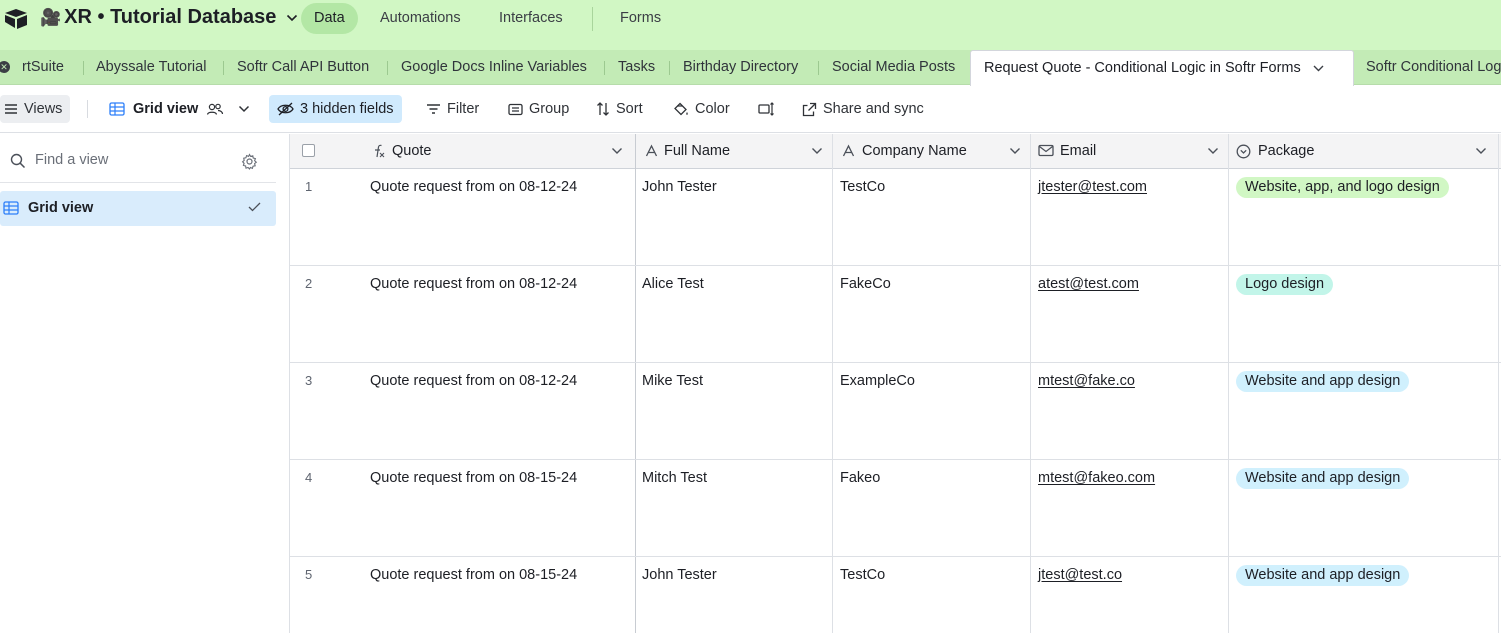  I want to click on tab-google-docs-inline-variables: Google Docs Inline Variables, so click(494, 67).